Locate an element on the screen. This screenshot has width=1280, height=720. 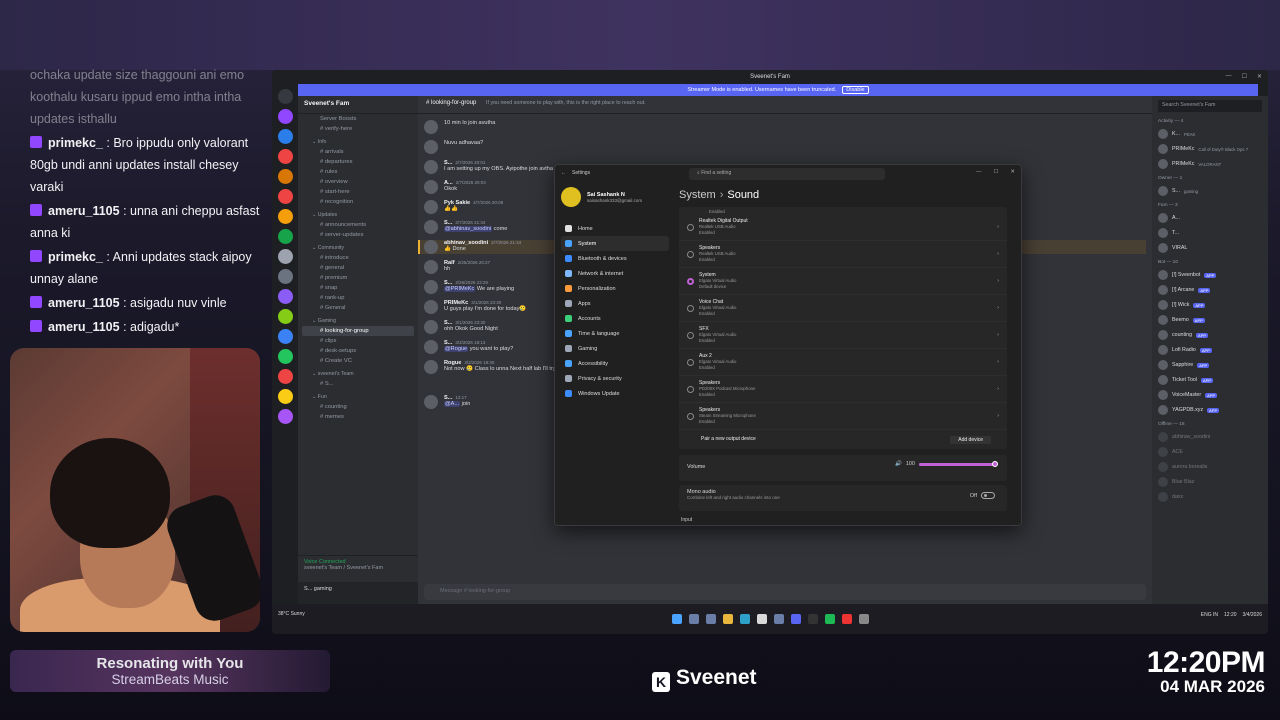
server-boosts: Server Boosts is located at coordinates (358, 119).